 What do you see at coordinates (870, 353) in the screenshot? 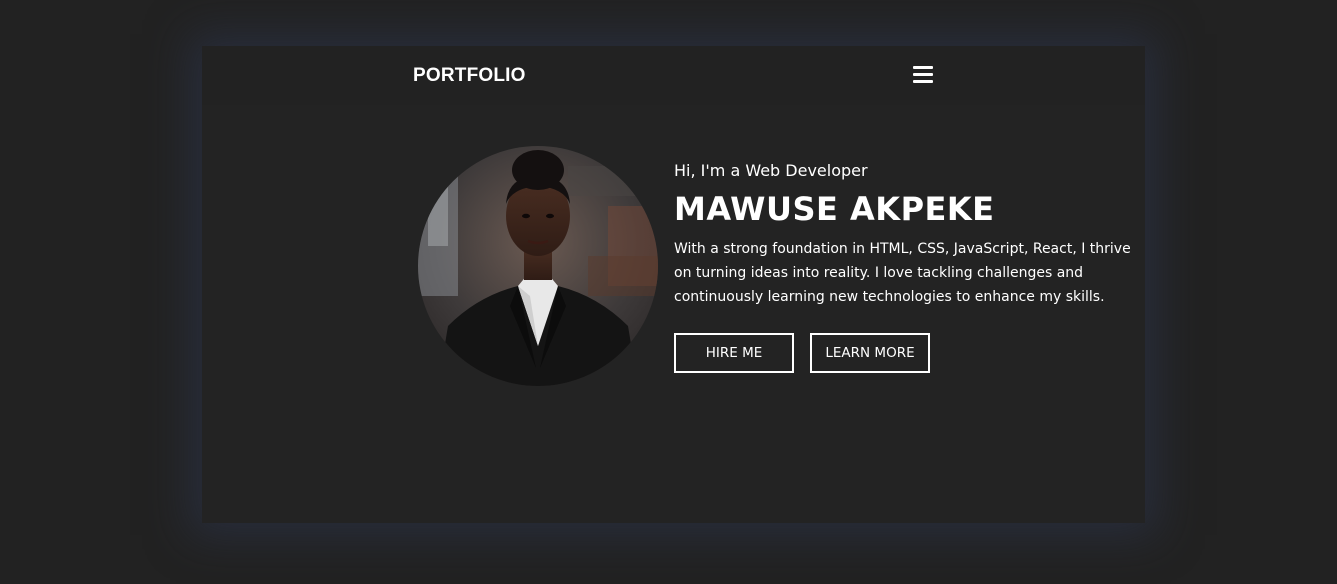
I see `learn-more-button: LEARN MORE` at bounding box center [870, 353].